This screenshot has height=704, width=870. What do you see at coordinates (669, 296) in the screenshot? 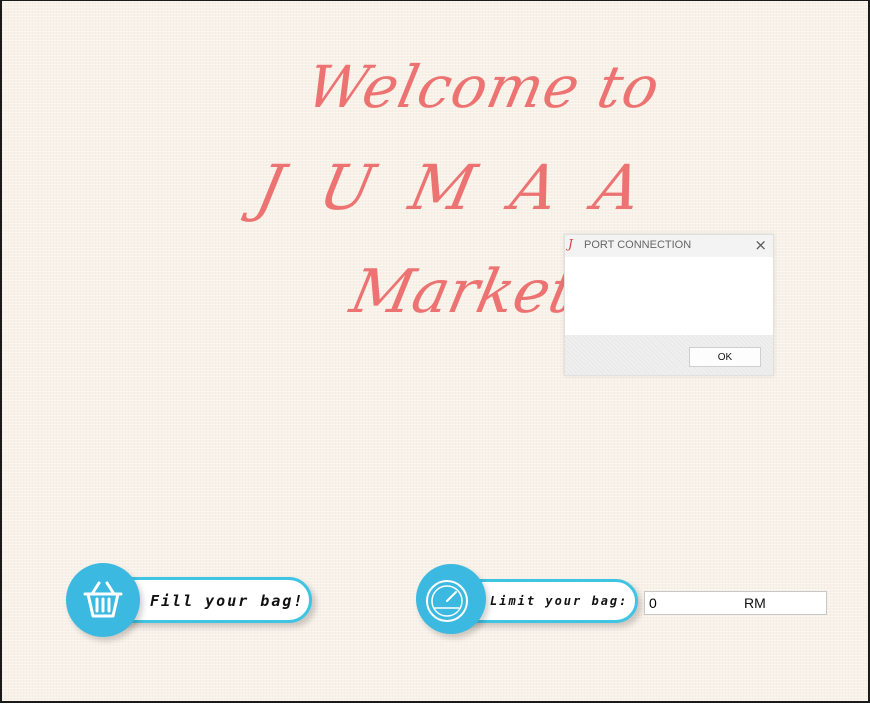
I see `dialog-body` at bounding box center [669, 296].